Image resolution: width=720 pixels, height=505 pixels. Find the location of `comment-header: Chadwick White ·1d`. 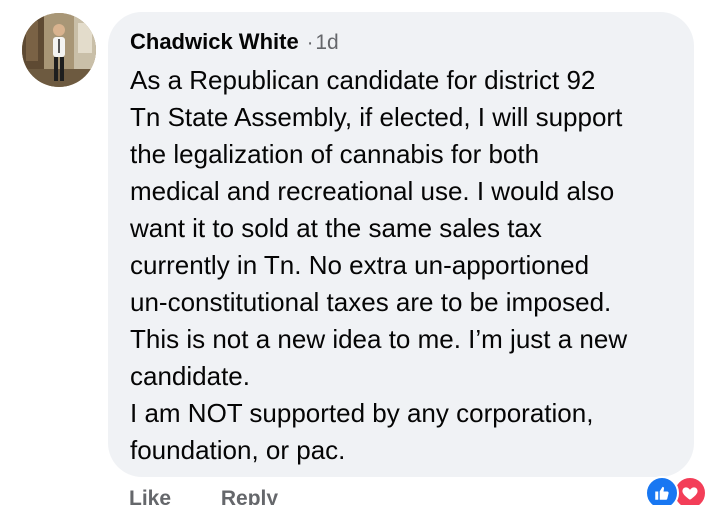

comment-header: Chadwick White ·1d is located at coordinates (234, 42).